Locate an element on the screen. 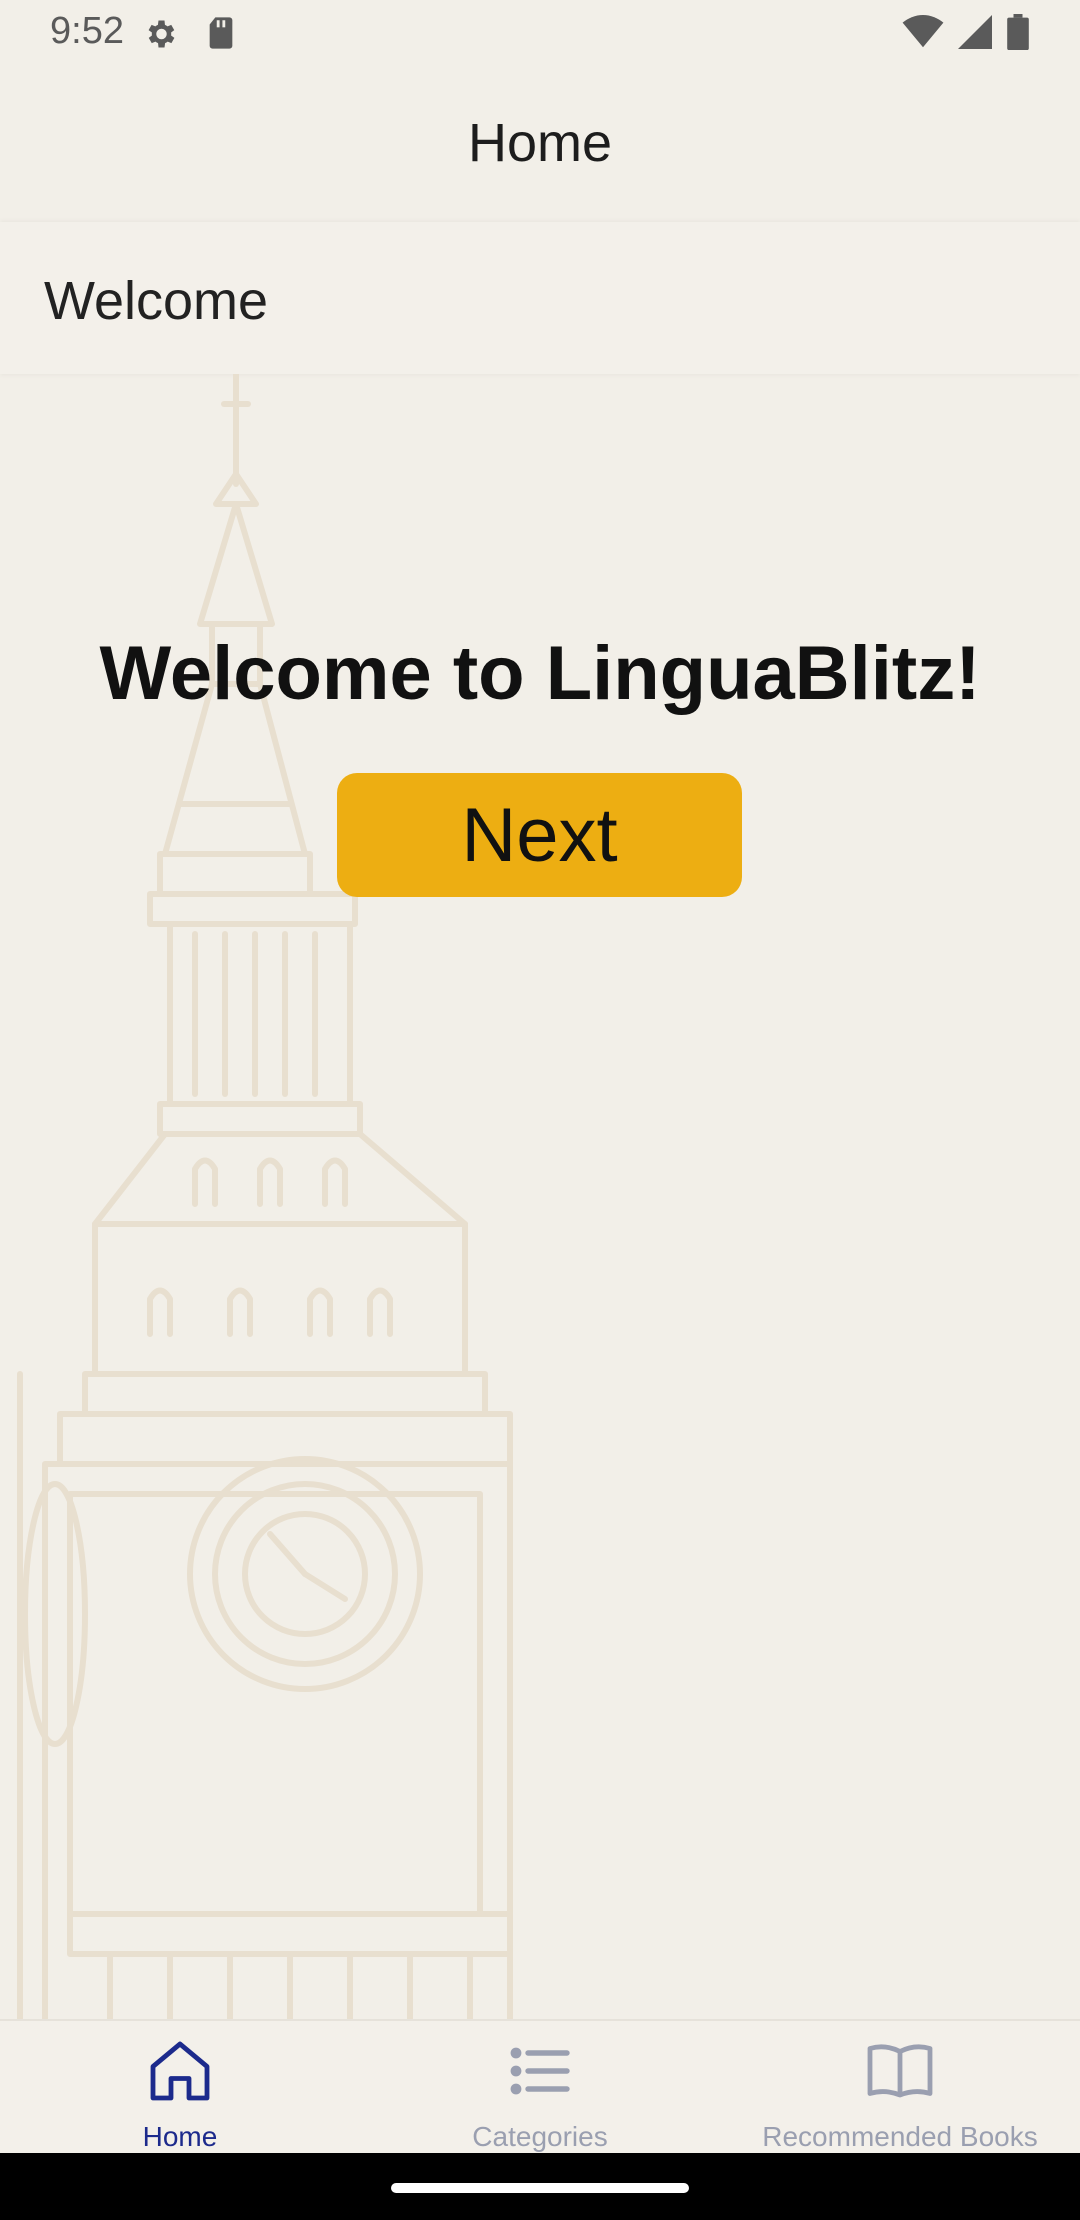 Image resolution: width=1080 pixels, height=2220 pixels. section-title: Welcome is located at coordinates (156, 301).